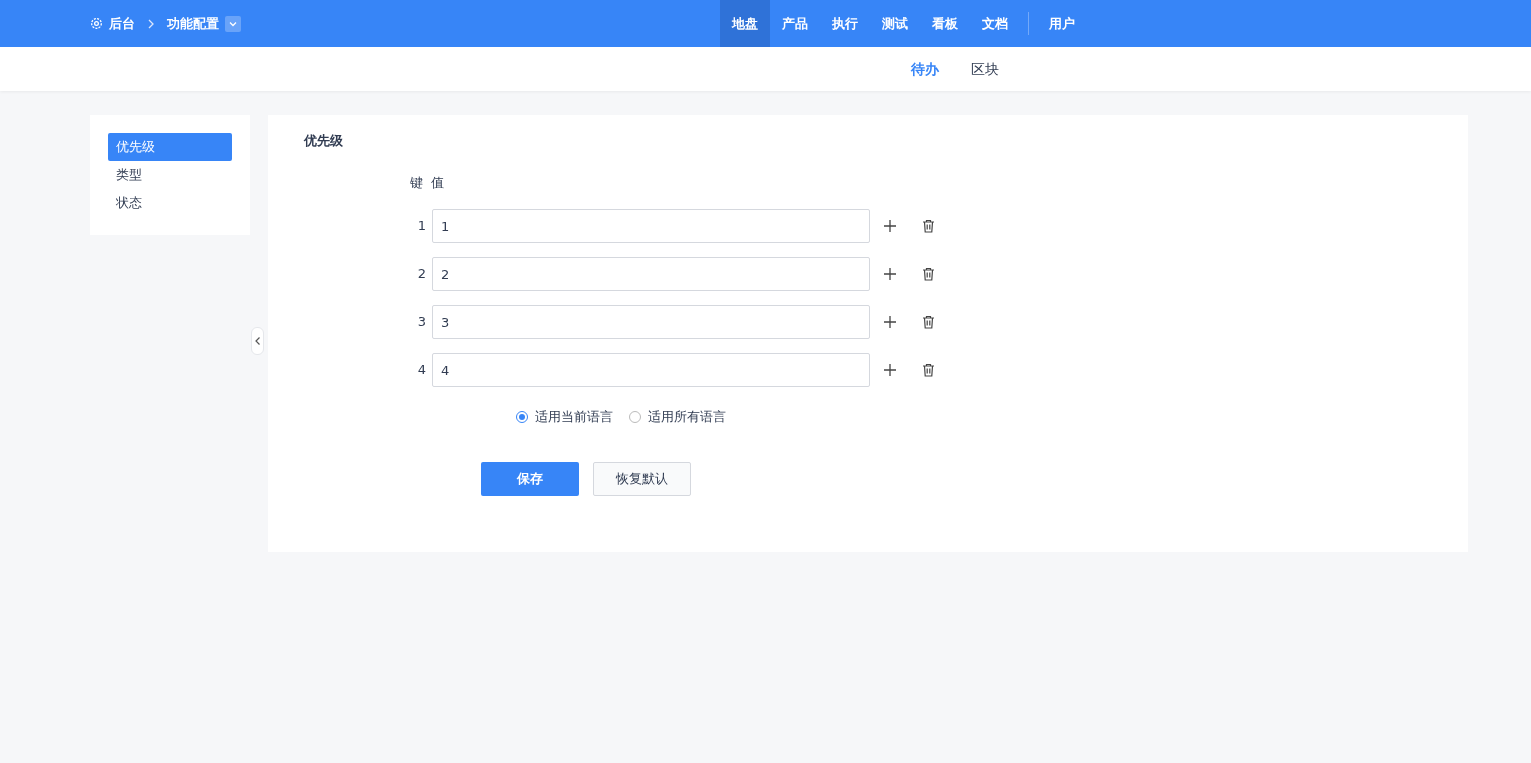  I want to click on radio-label: 适用所有语言, so click(687, 417).